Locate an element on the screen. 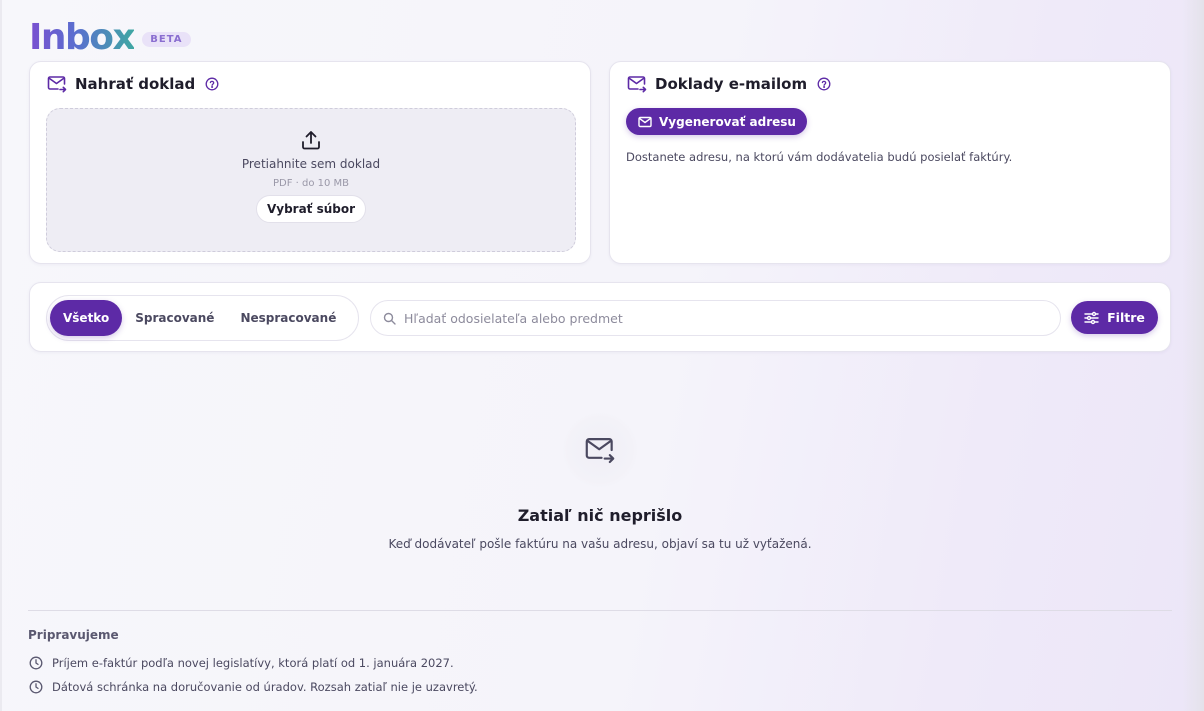 This screenshot has width=1204, height=711. generate-address-button: Vygenerovať adresu is located at coordinates (716, 121).